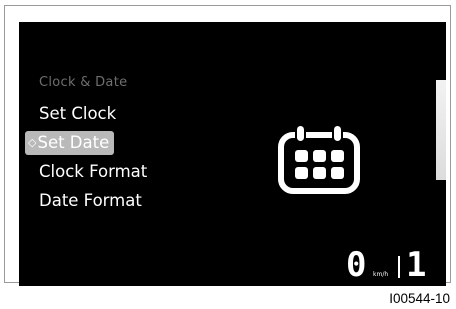 The height and width of the screenshot is (309, 456). I want to click on display-edge, so click(441, 130).